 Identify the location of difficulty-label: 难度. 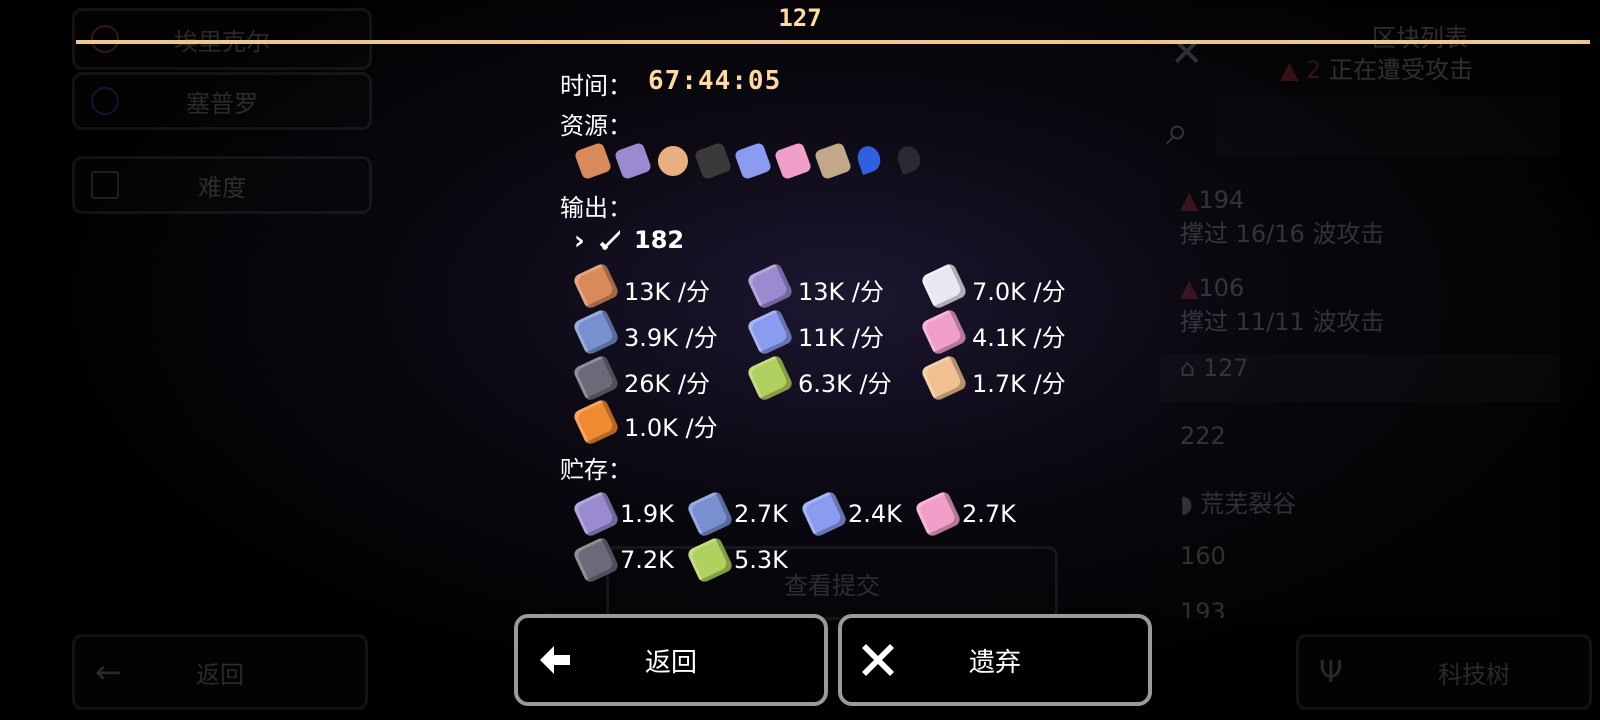
(222, 187).